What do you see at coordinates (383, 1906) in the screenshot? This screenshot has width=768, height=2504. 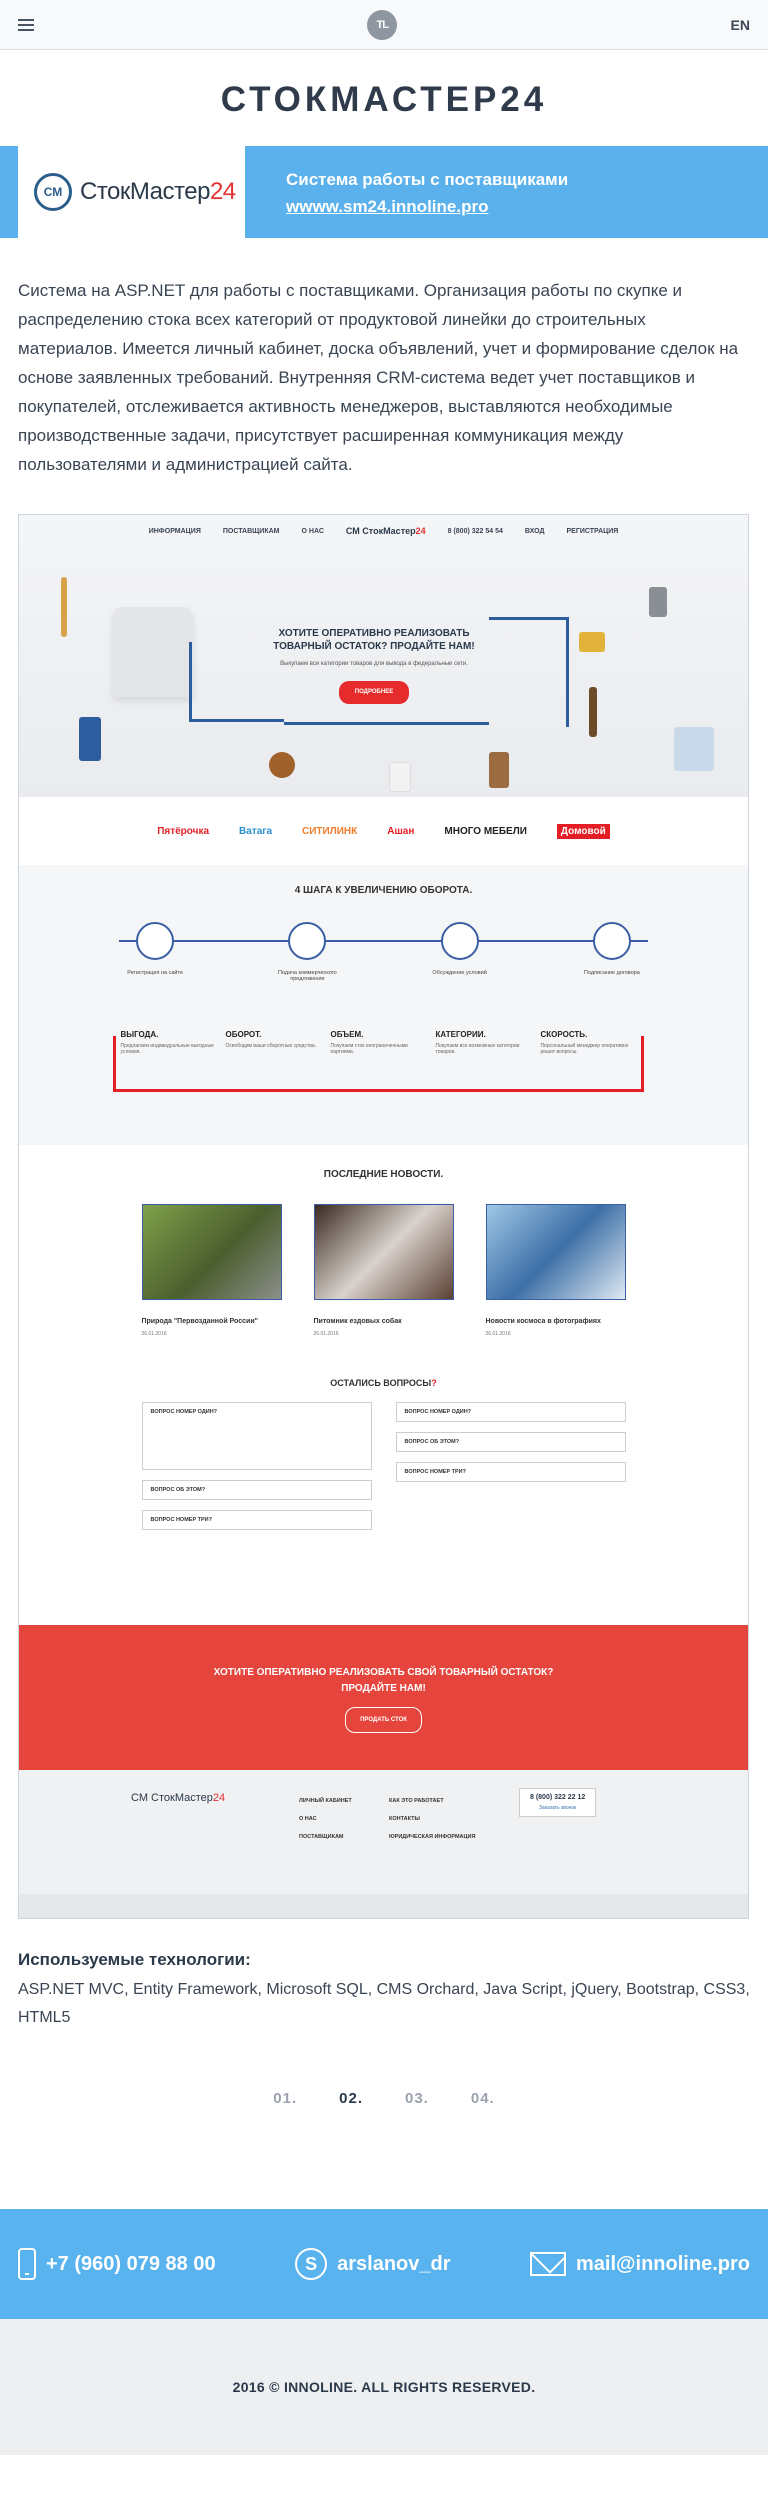 I see `shot-footer-bottom` at bounding box center [383, 1906].